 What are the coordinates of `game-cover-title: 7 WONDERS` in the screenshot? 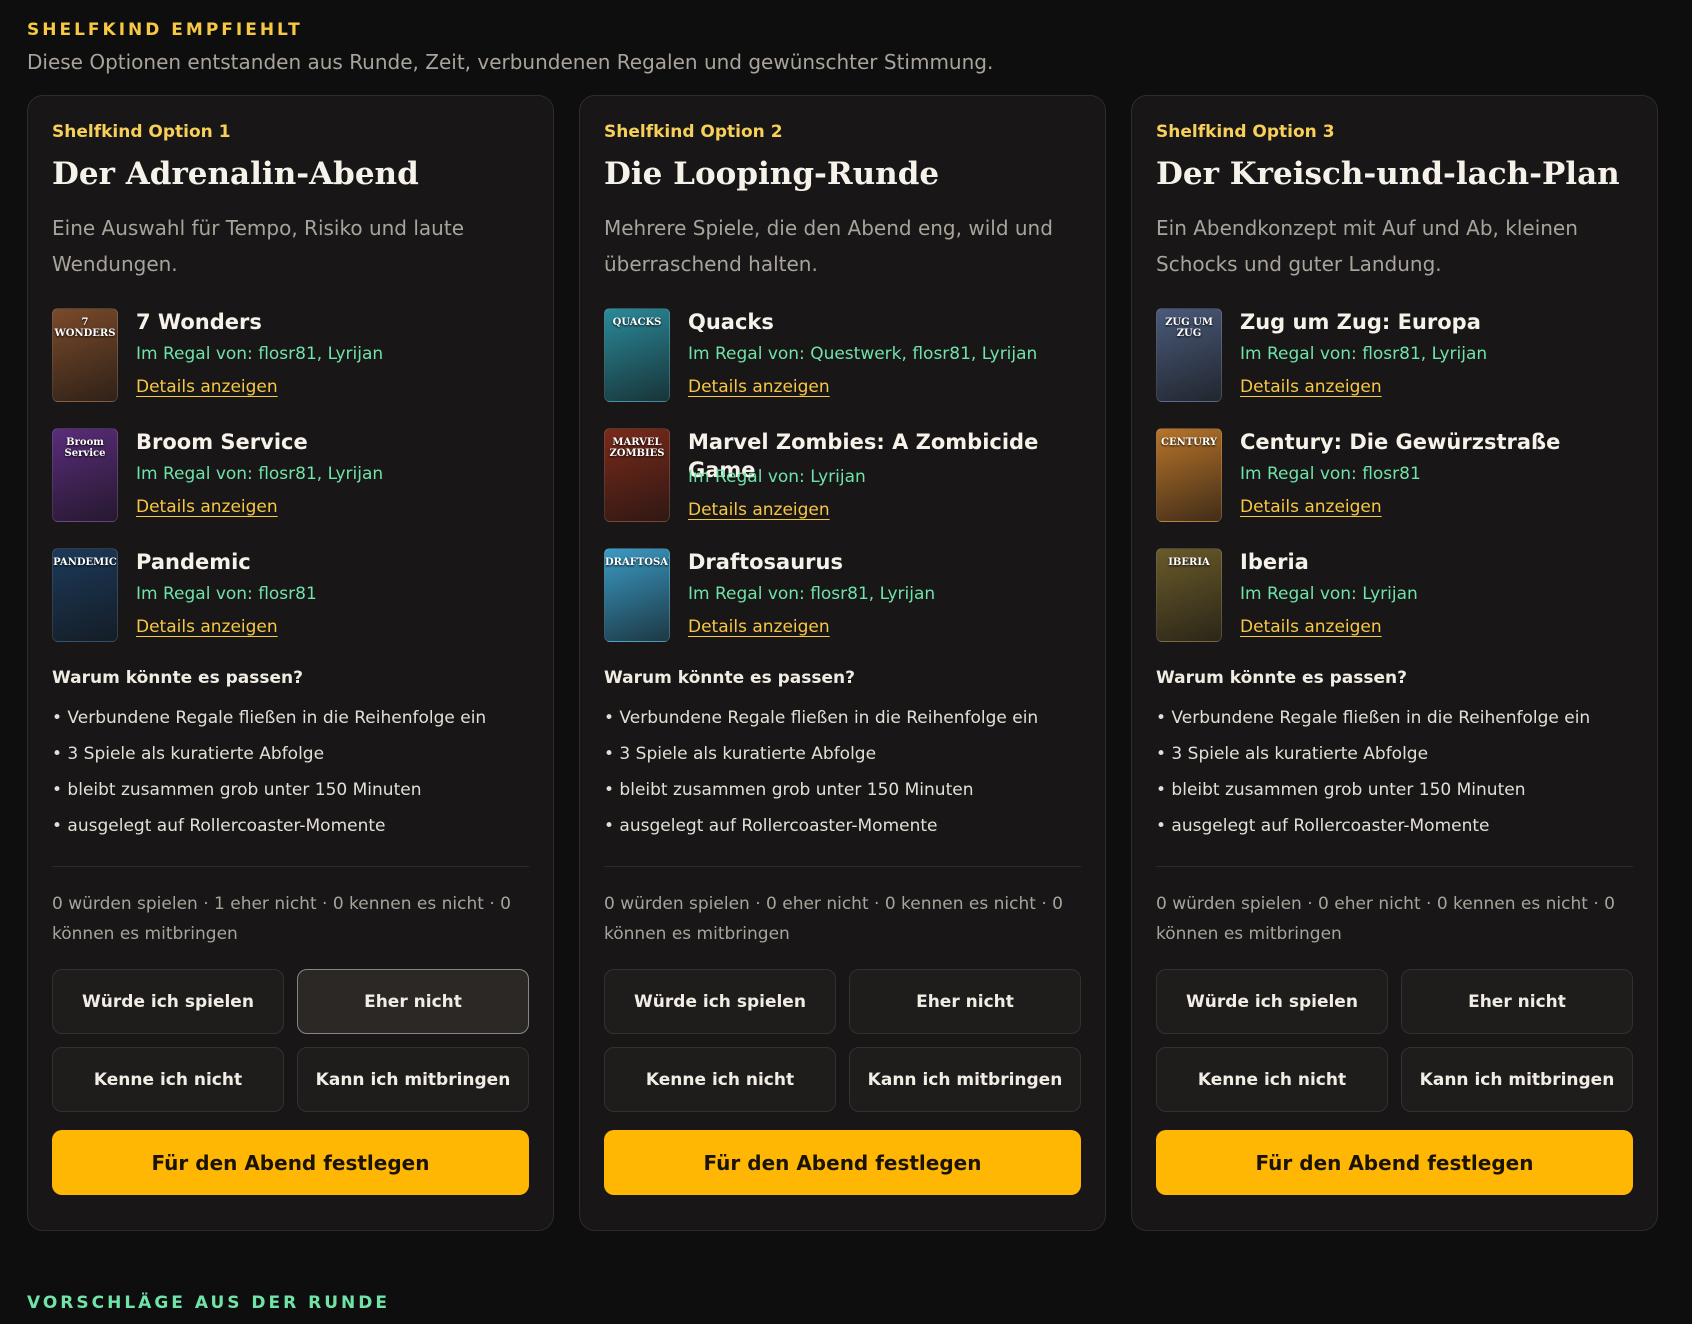 It's located at (85, 328).